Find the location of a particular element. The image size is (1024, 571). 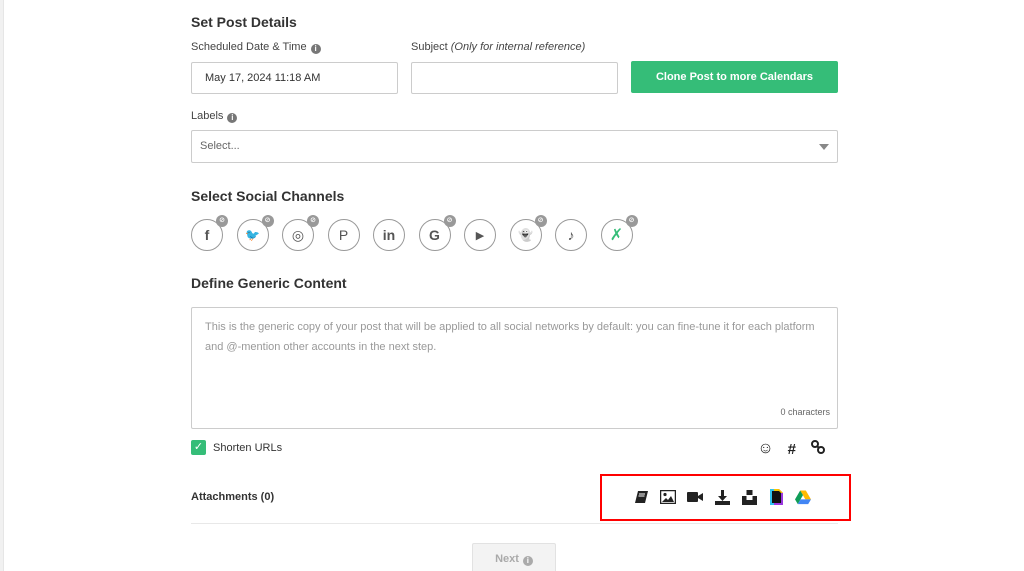

tiktok-channel-button: ♪ is located at coordinates (571, 235).